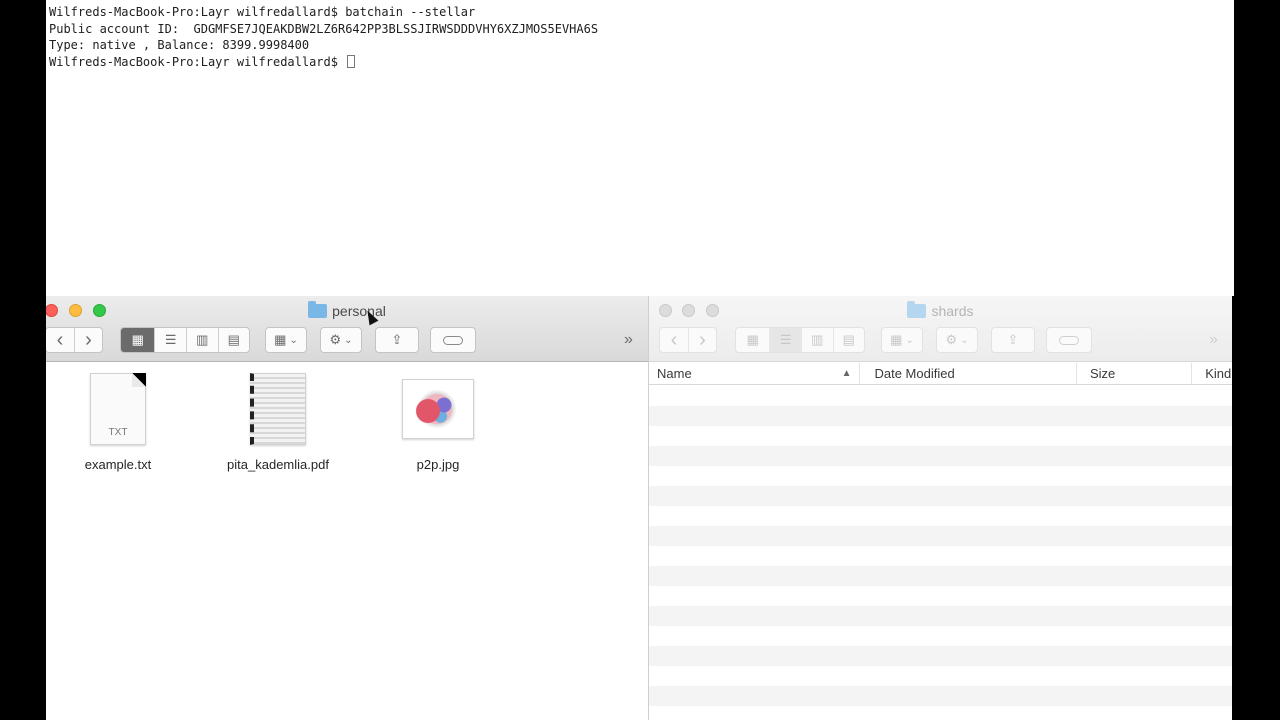 This screenshot has height=720, width=1280. I want to click on file-item-example-txt: TXT example.txt, so click(118, 422).